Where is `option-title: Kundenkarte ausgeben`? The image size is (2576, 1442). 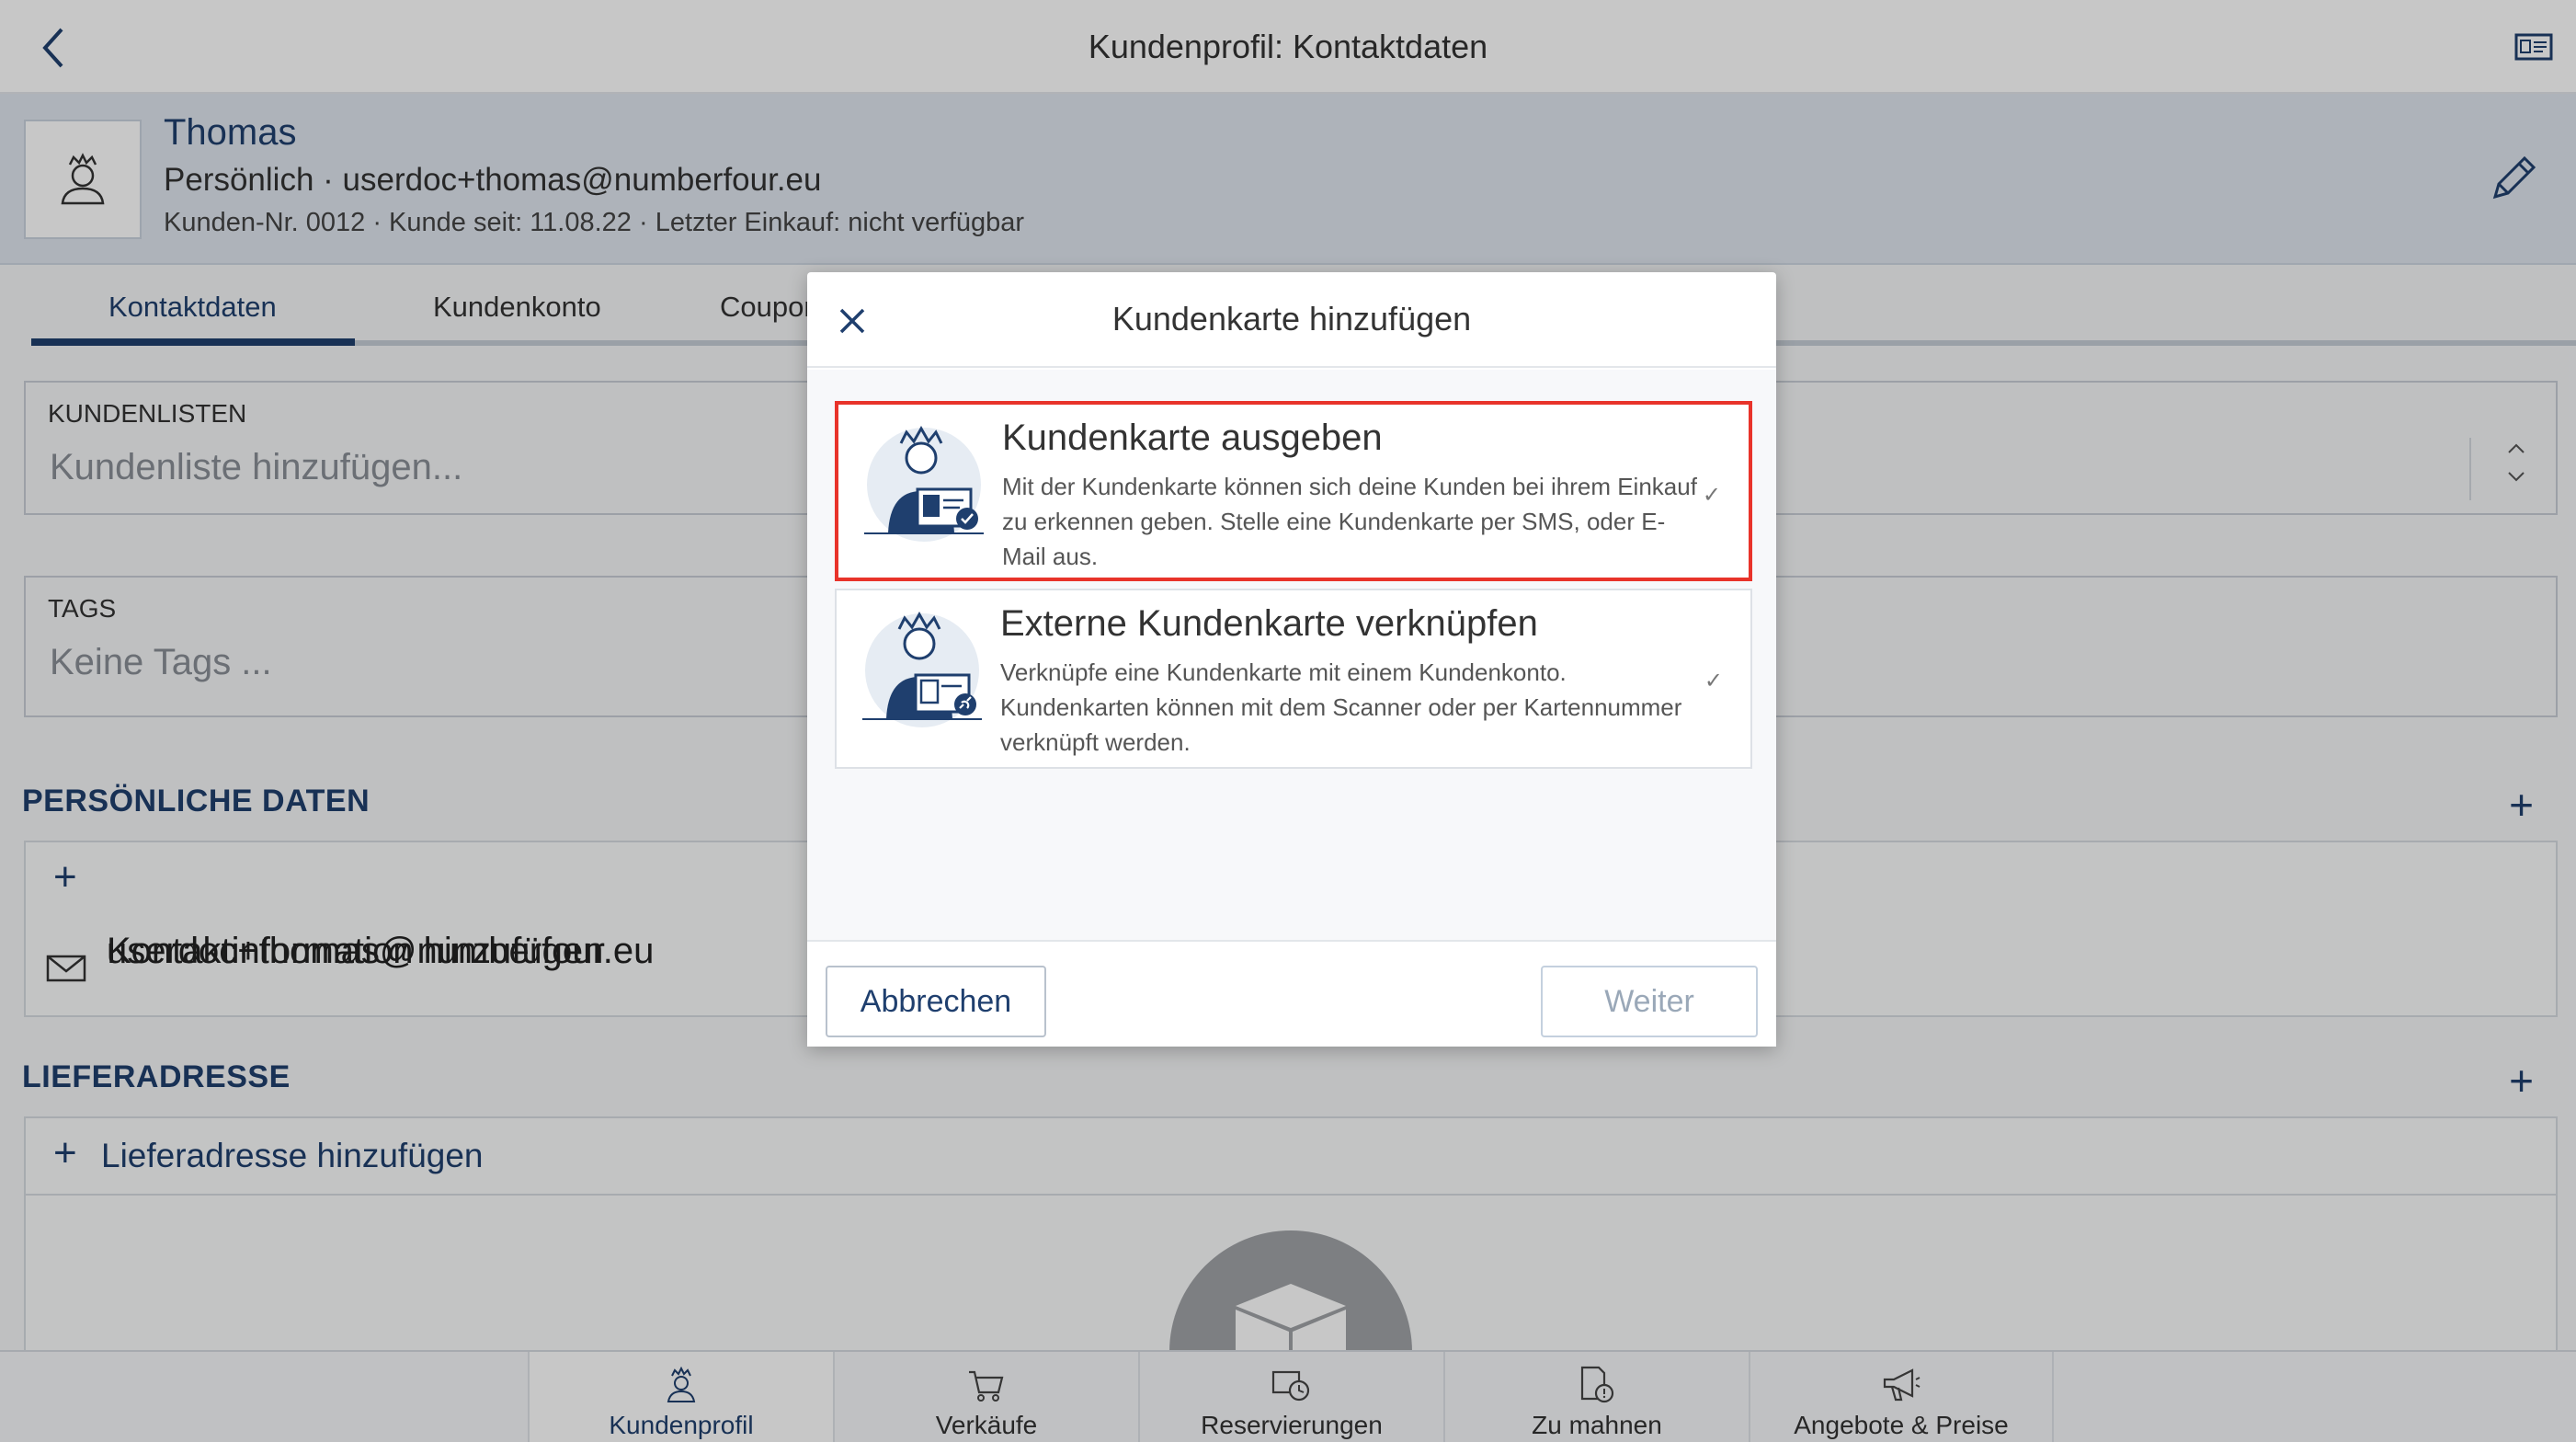
option-title: Kundenkarte ausgeben is located at coordinates (1192, 438).